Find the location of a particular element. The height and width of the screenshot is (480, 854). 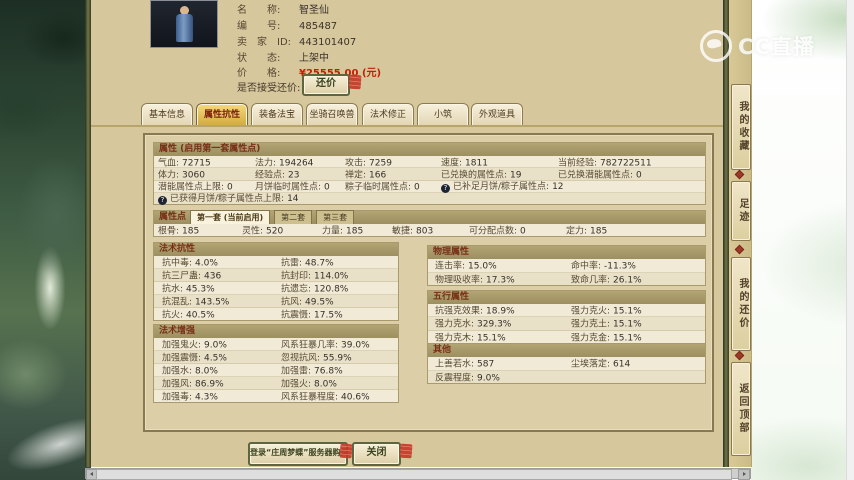

stat-row: 反震程度: 9.0% is located at coordinates (566, 376).